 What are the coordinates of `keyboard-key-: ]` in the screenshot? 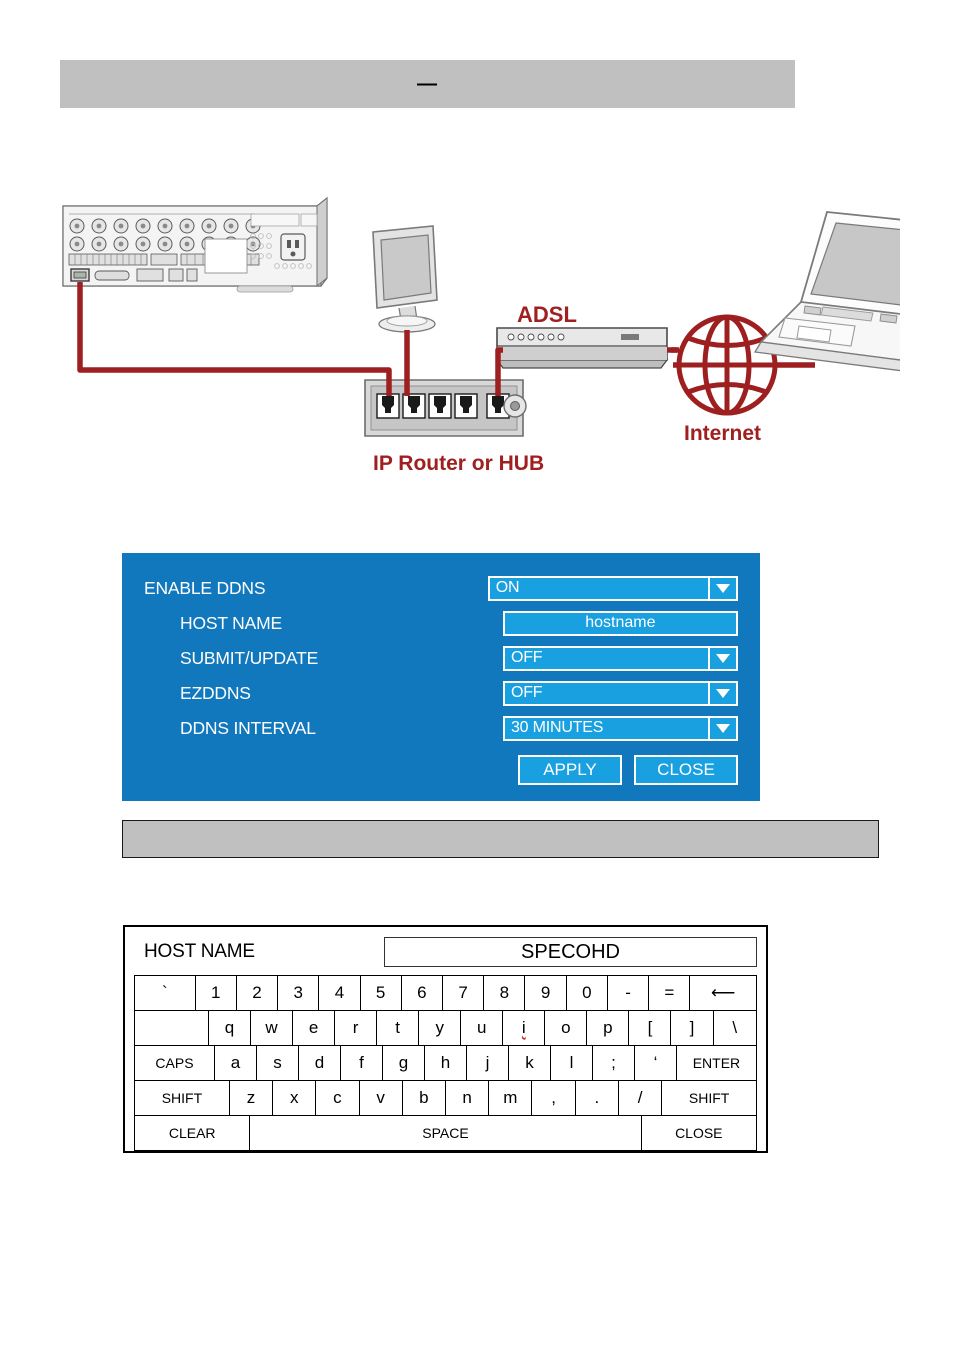 It's located at (692, 1028).